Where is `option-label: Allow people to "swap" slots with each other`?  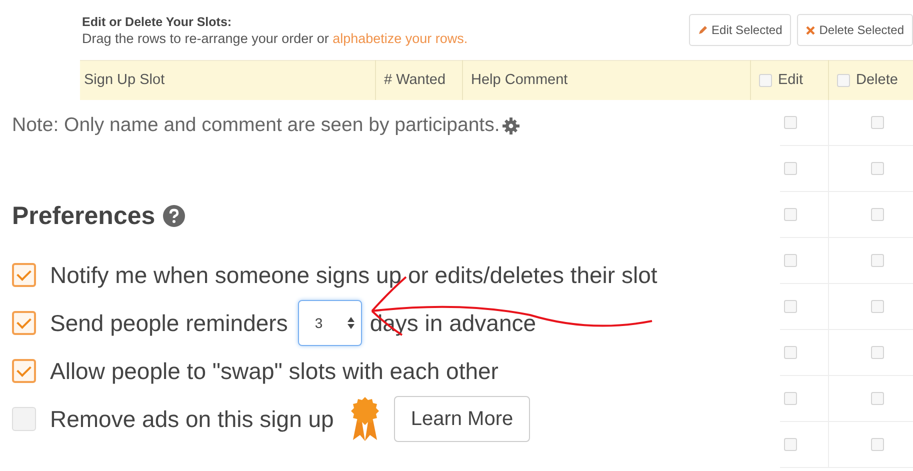
option-label: Allow people to "swap" slots with each other is located at coordinates (274, 371).